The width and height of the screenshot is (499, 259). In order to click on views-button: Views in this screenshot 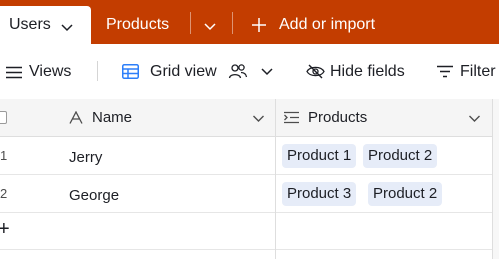, I will do `click(50, 72)`.